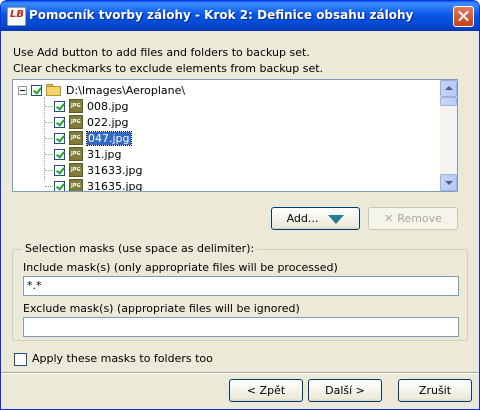  What do you see at coordinates (448, 101) in the screenshot?
I see `scroll-thumb` at bounding box center [448, 101].